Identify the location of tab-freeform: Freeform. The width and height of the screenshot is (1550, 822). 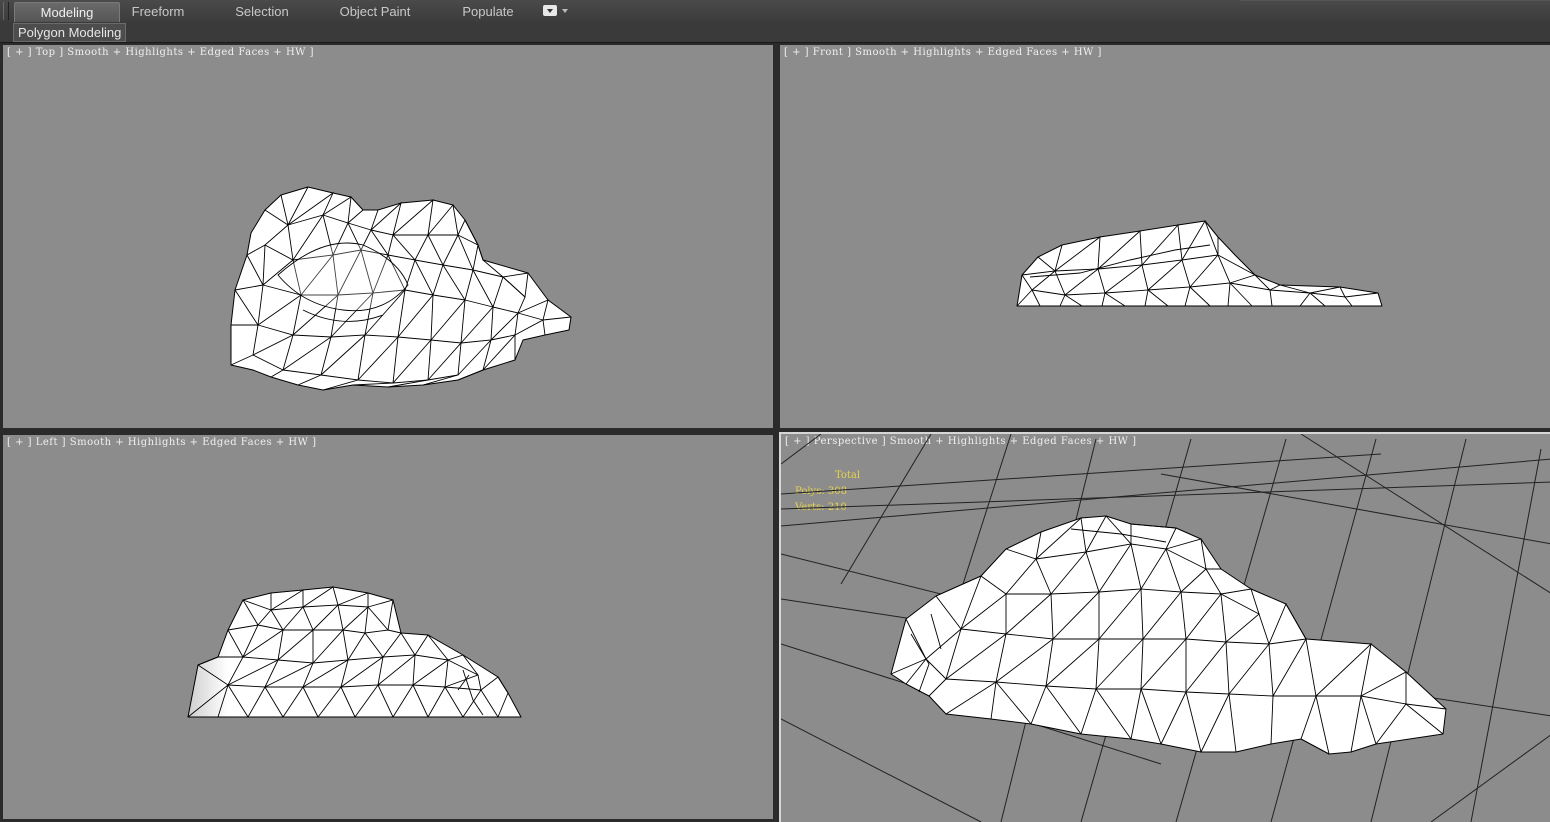
(158, 11).